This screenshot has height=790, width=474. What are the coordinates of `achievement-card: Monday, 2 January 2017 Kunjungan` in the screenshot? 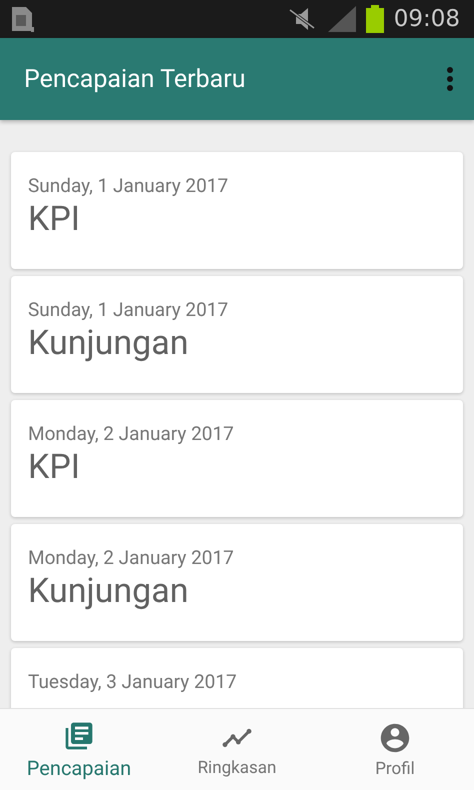 It's located at (237, 582).